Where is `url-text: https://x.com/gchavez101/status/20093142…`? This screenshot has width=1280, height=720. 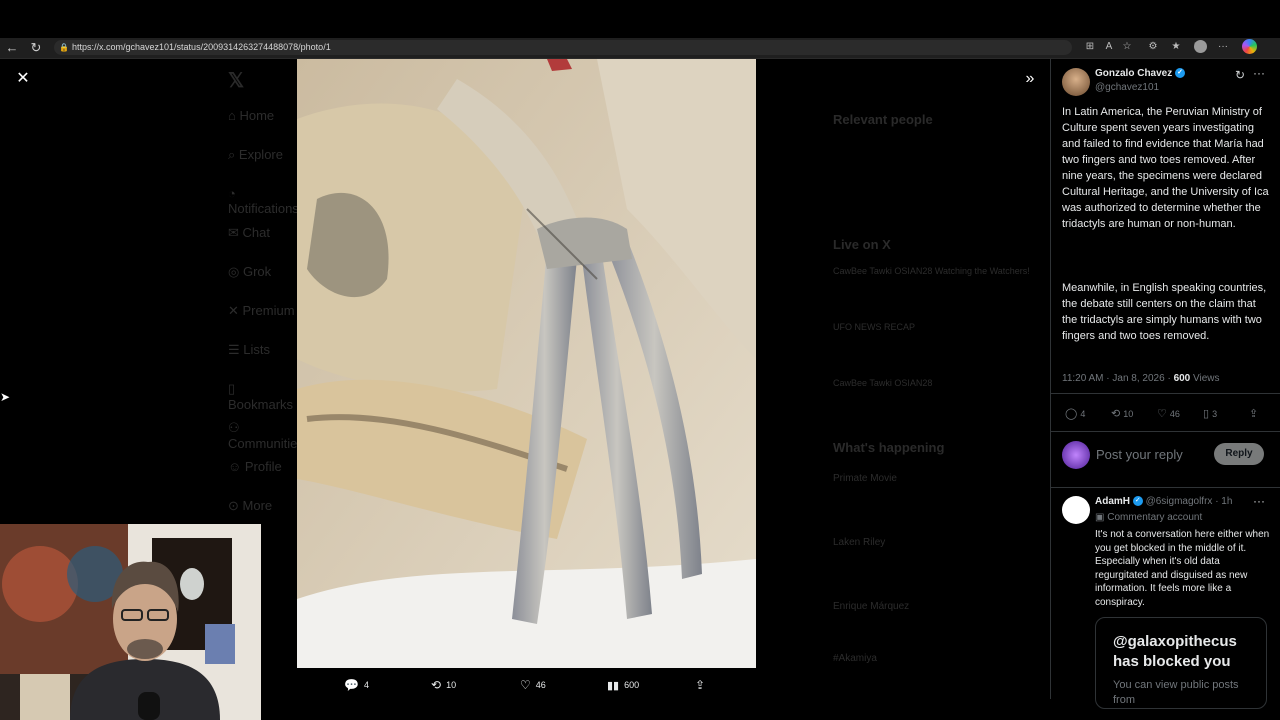
url-text: https://x.com/gchavez101/status/20093142… is located at coordinates (201, 47).